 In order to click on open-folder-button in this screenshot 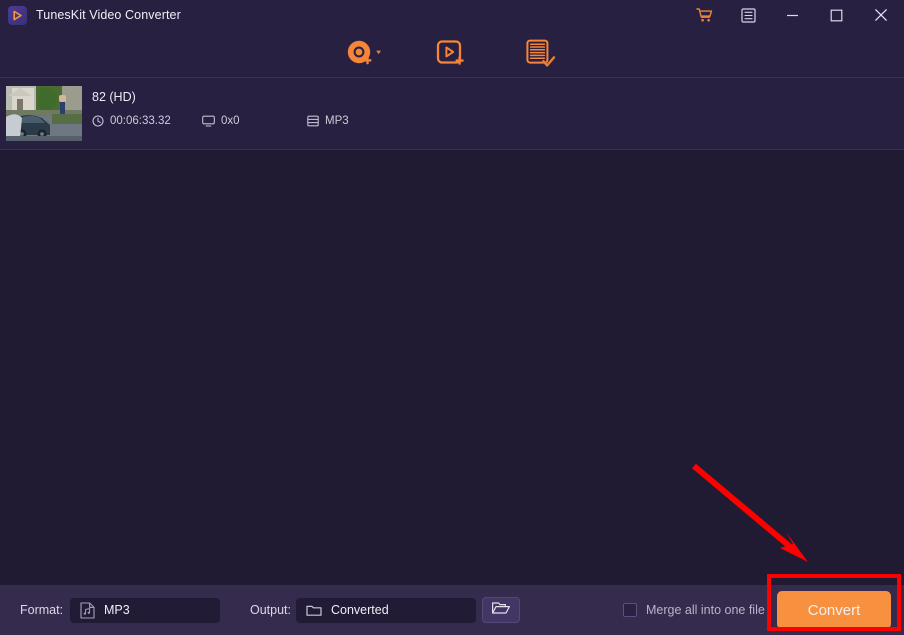, I will do `click(501, 610)`.